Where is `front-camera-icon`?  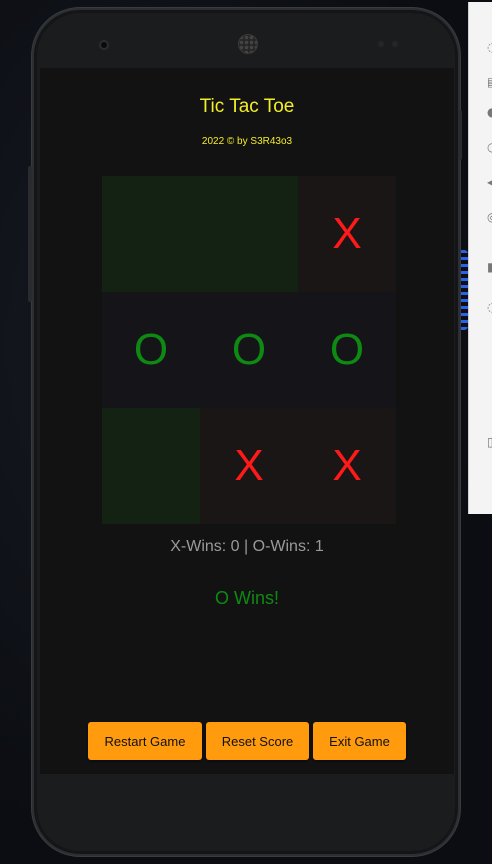 front-camera-icon is located at coordinates (104, 45).